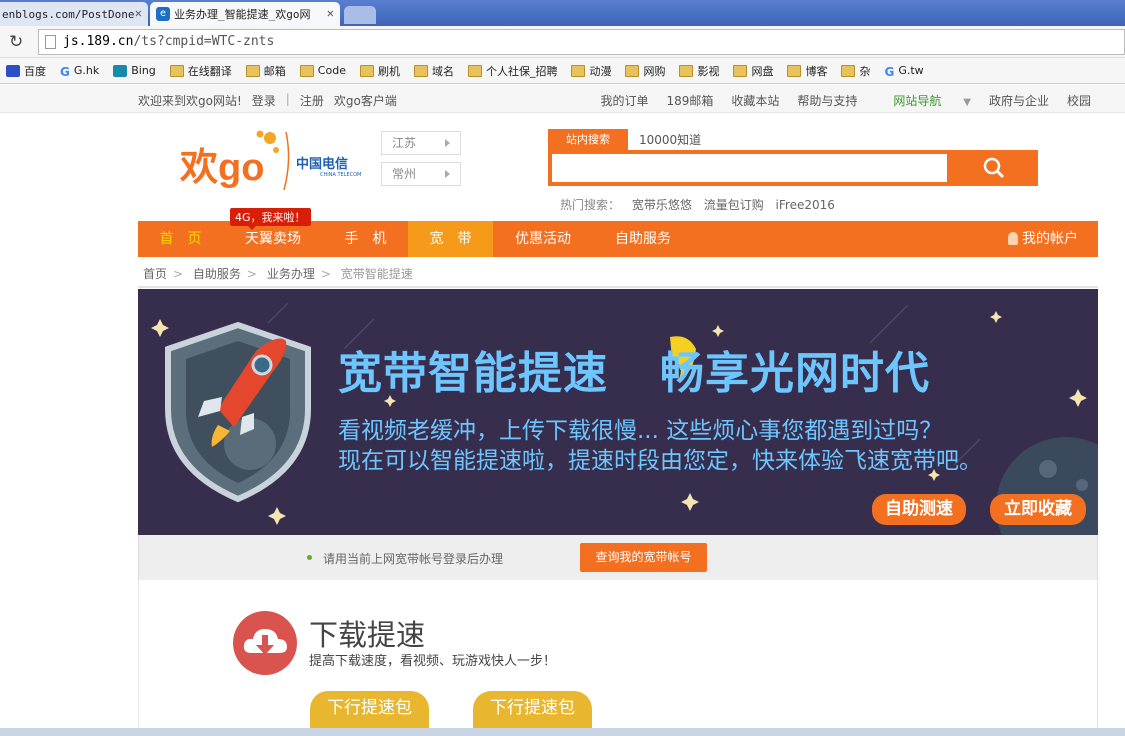  Describe the element at coordinates (1013, 238) in the screenshot. I see `user-icon` at that location.